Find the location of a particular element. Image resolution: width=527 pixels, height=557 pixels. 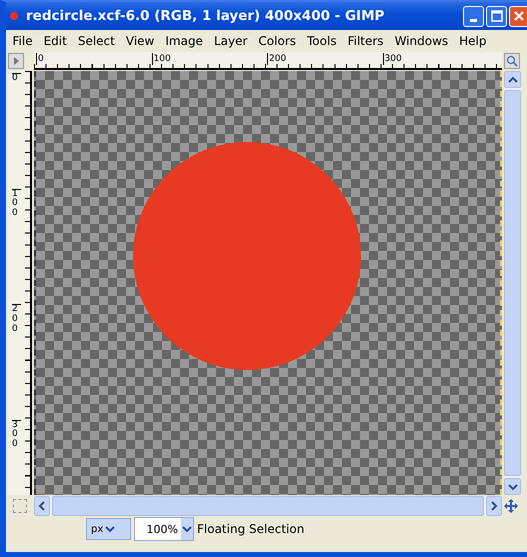

menu-item: Select is located at coordinates (96, 41).